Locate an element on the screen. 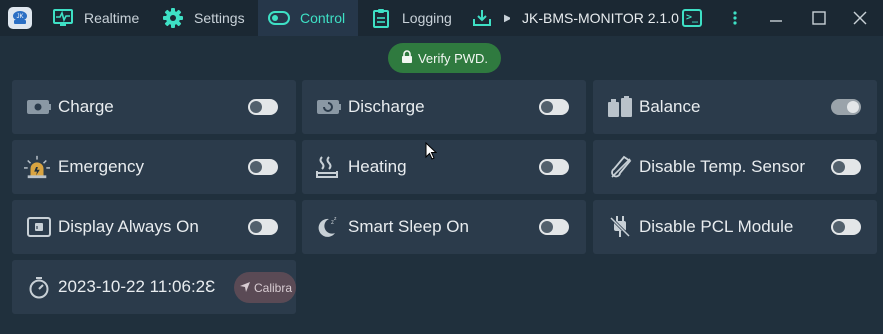 The width and height of the screenshot is (883, 334). emergency-toggle is located at coordinates (263, 167).